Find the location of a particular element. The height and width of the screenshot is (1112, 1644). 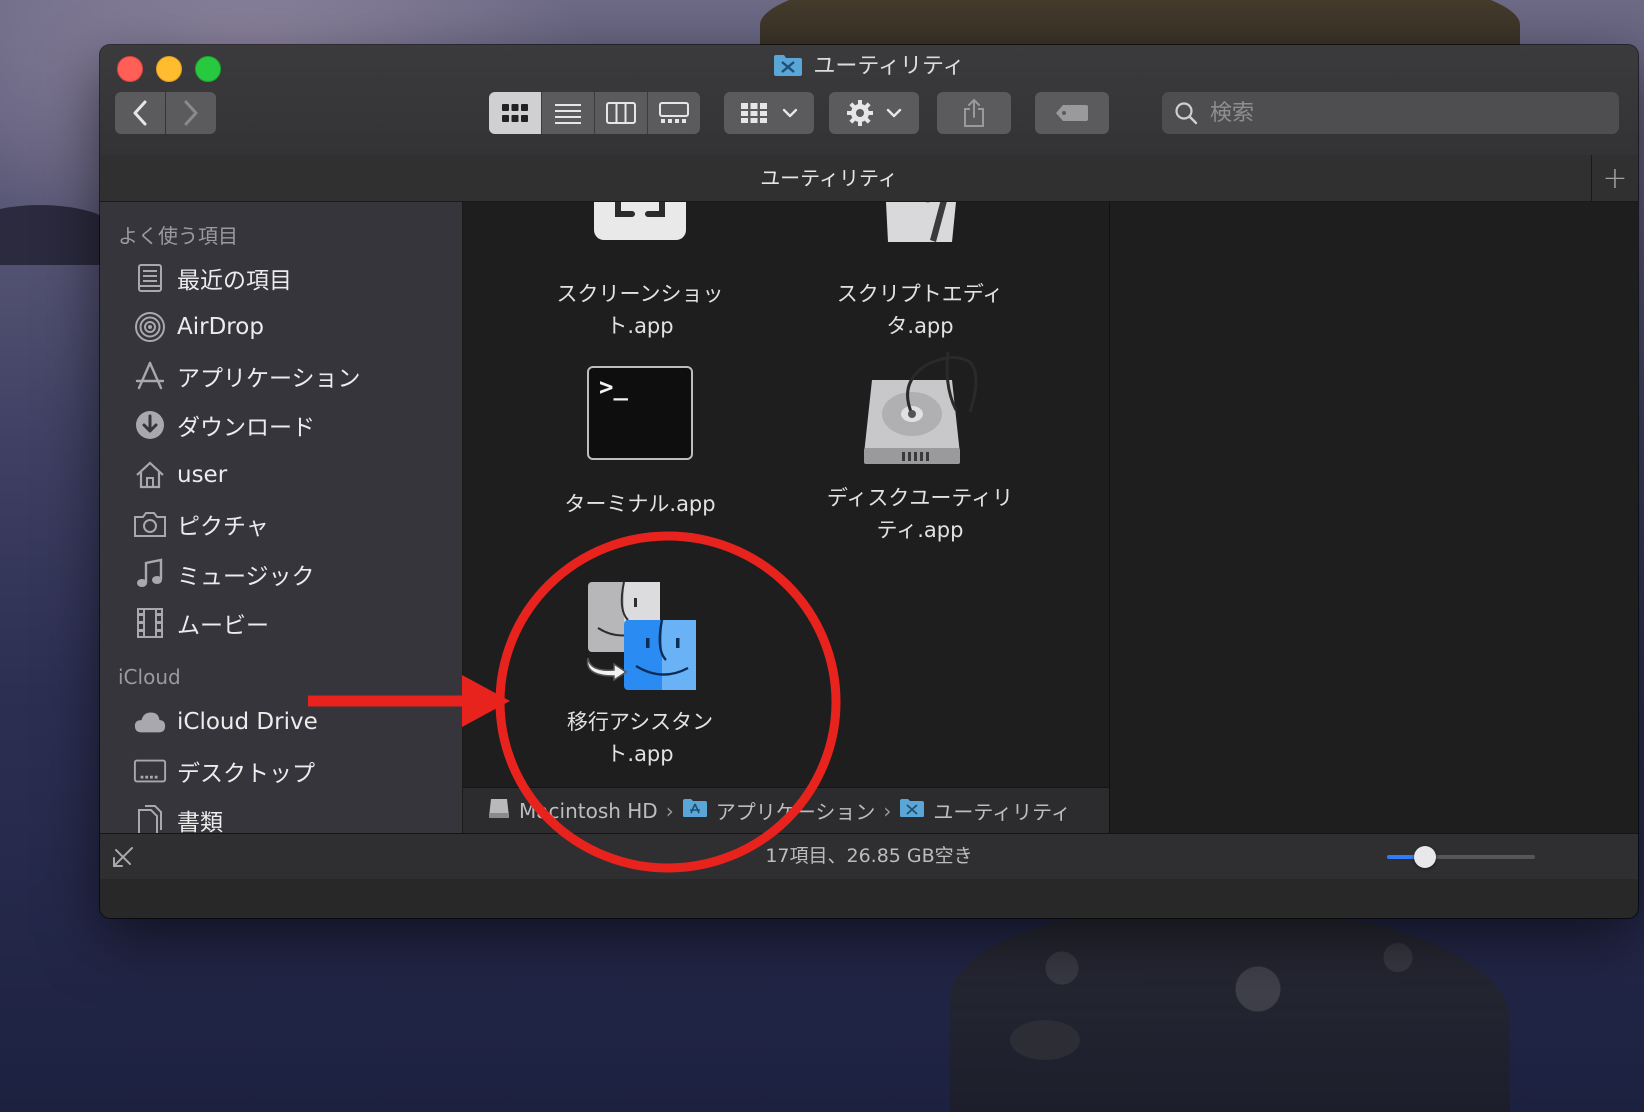

sidebar-item-pictures: ピクチャ is located at coordinates (201, 524).